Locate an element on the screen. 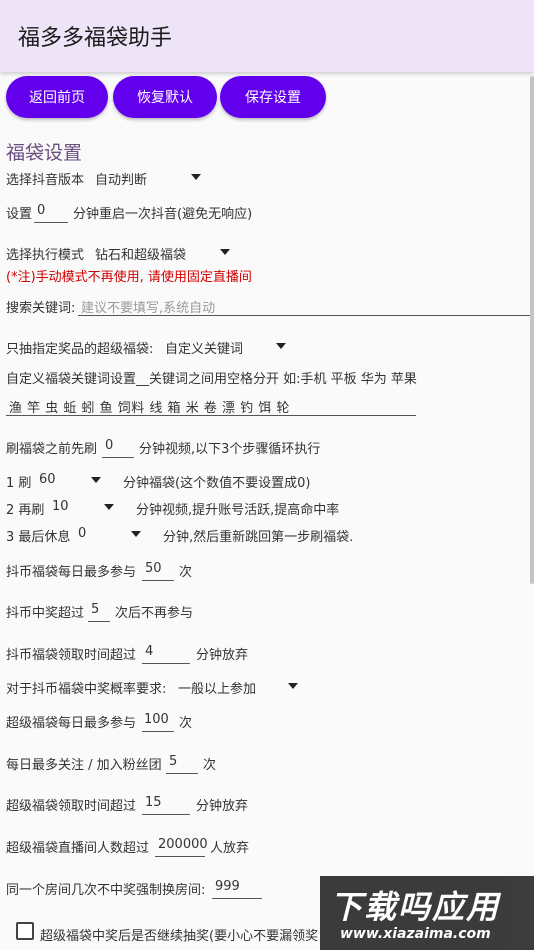 Image resolution: width=534 pixels, height=950 pixels. coin-prob-value: 一般以上参加 is located at coordinates (217, 689).